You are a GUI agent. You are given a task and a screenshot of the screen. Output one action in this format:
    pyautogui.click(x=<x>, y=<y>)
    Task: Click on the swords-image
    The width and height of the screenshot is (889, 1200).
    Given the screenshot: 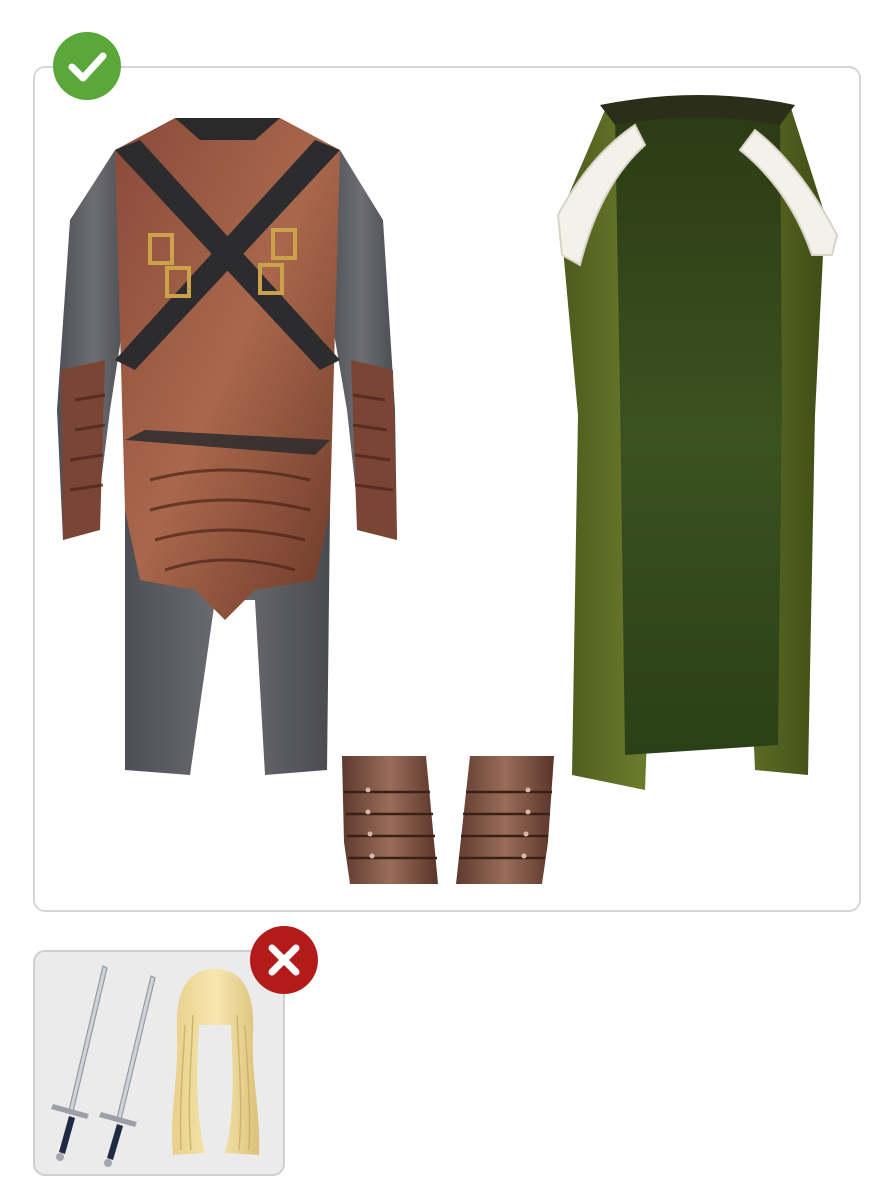 What is the action you would take?
    pyautogui.click(x=102, y=1064)
    